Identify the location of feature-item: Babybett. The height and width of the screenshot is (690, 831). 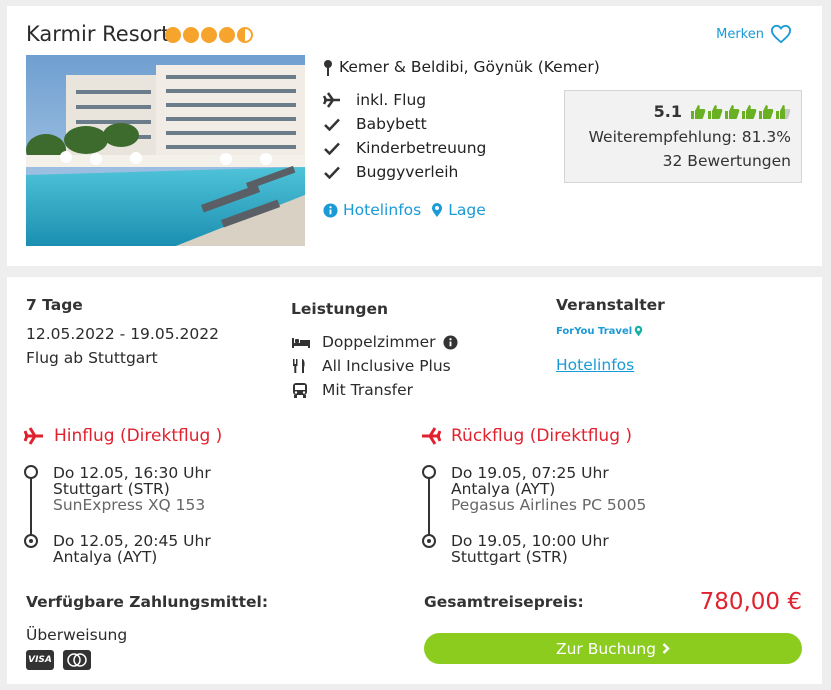
(375, 124).